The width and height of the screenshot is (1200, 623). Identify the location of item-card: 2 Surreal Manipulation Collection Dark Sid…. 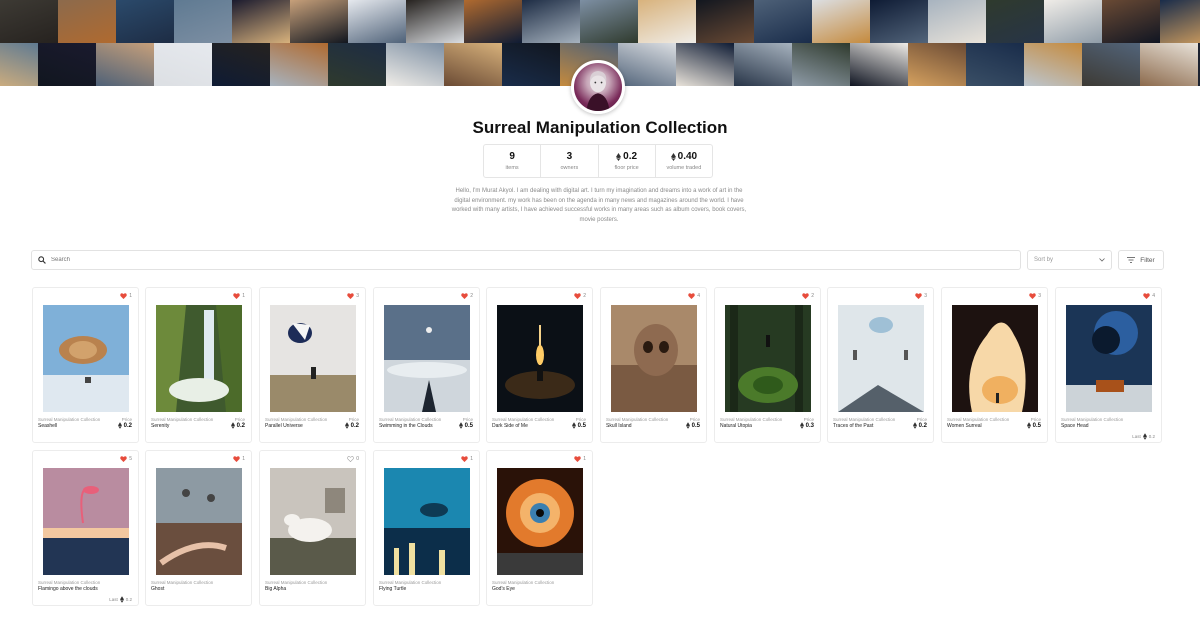
(539, 365).